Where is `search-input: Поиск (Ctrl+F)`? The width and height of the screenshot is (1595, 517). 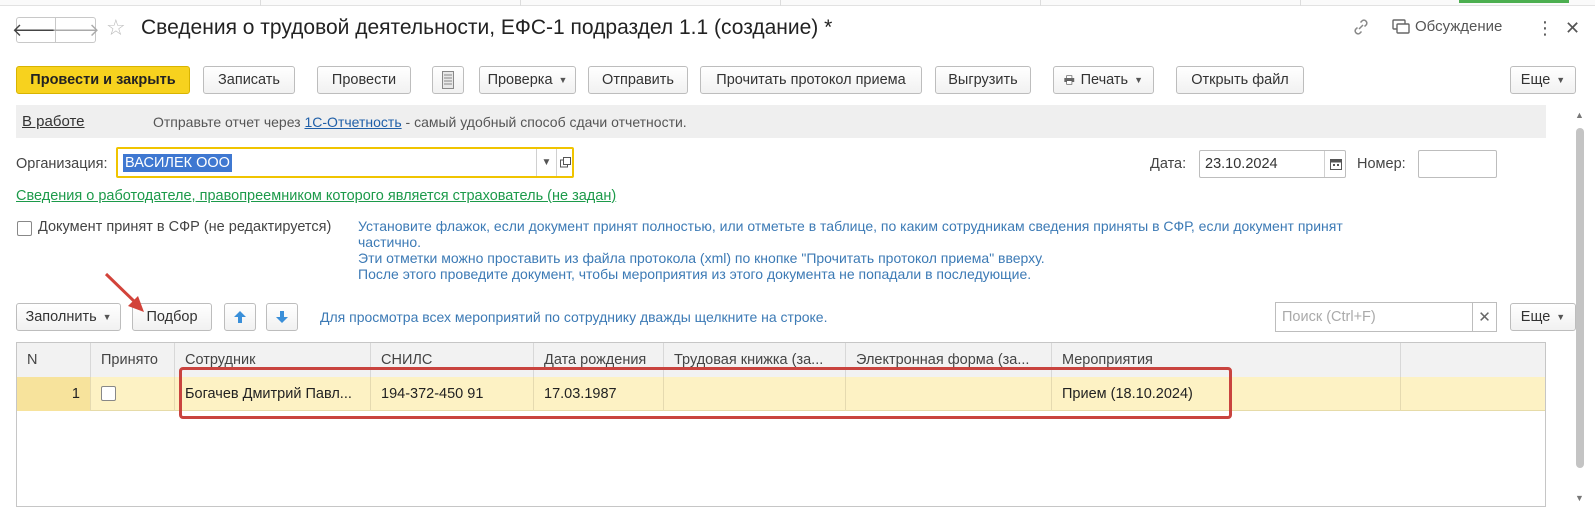 search-input: Поиск (Ctrl+F) is located at coordinates (1374, 317).